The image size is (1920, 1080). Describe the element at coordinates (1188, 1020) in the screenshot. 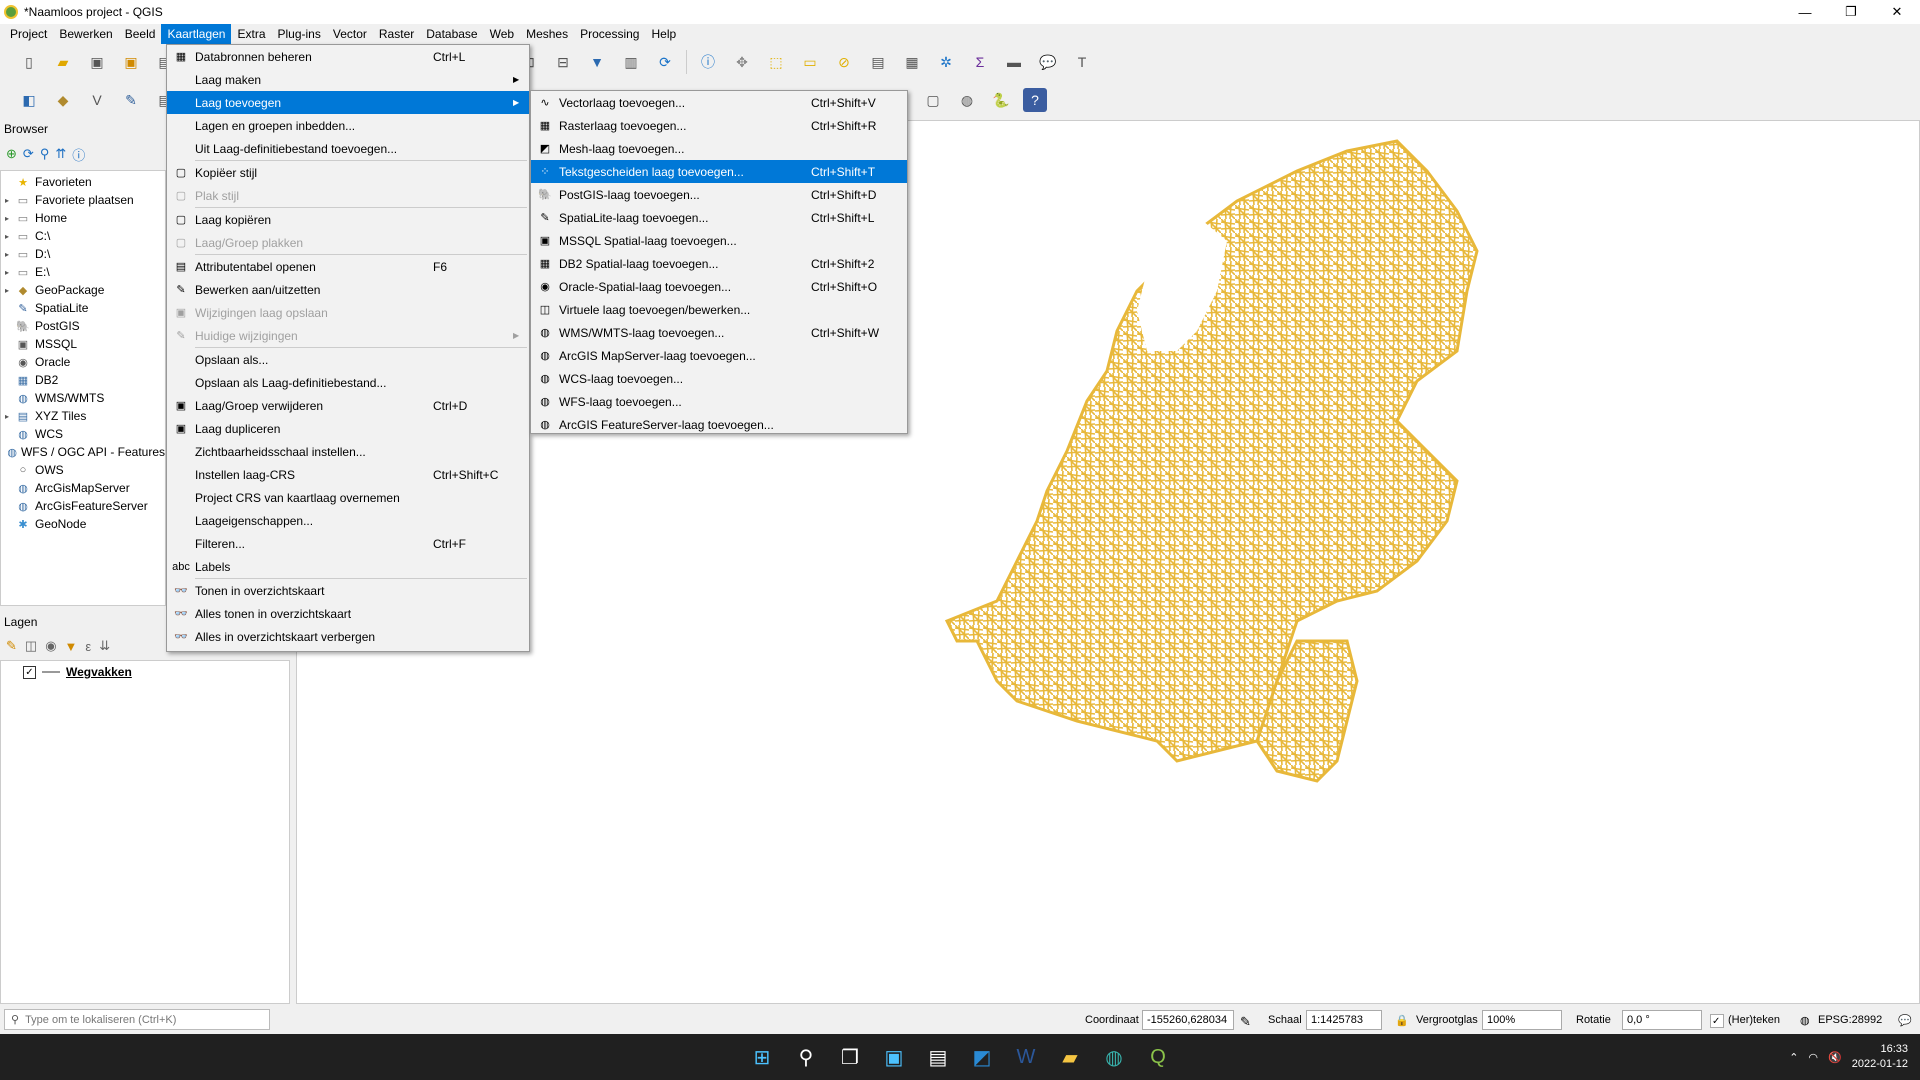

I see `coordinate-field: -155260,628034` at that location.